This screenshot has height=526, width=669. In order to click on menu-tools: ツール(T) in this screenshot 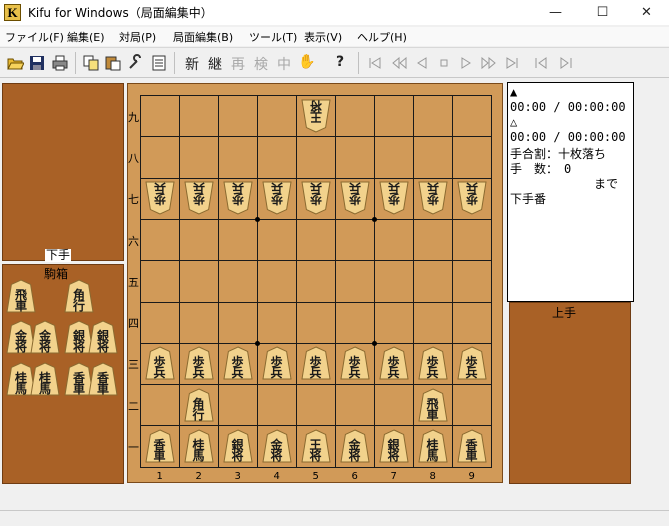, I will do `click(273, 37)`.